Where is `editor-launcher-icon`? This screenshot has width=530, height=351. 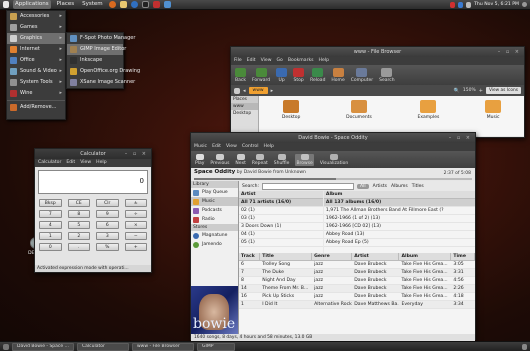
editor-launcher-icon is located at coordinates (156, 4).